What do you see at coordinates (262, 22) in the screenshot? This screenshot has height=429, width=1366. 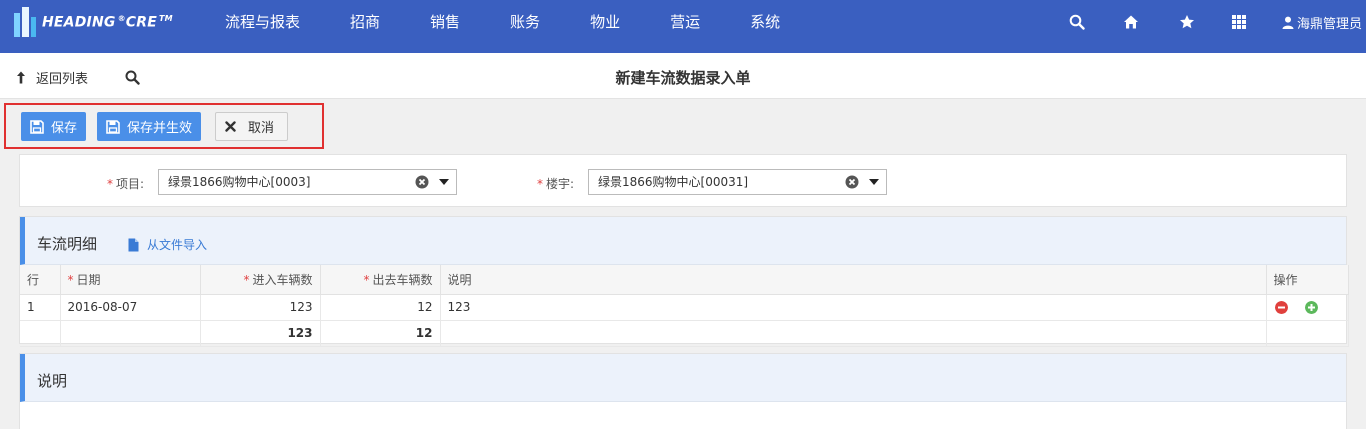 I see `menu-item-reports: 流程与报表` at bounding box center [262, 22].